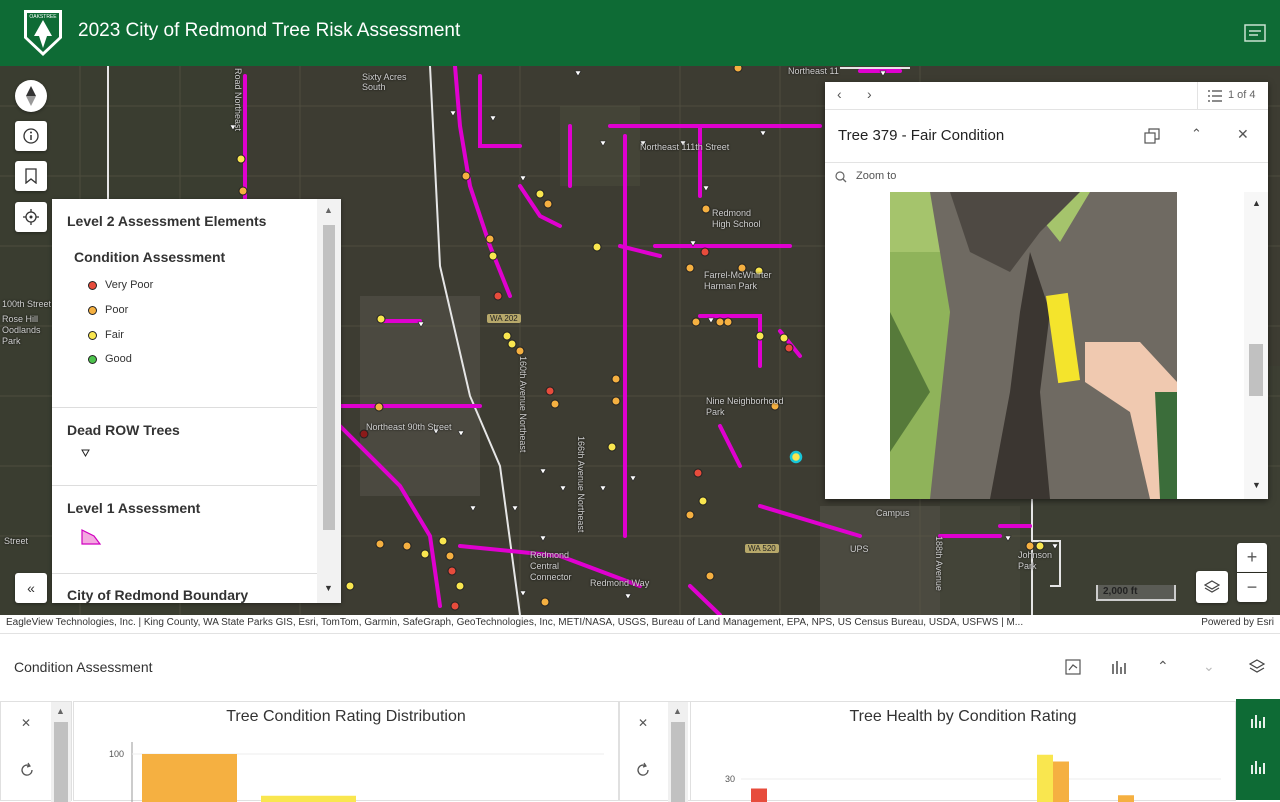 The width and height of the screenshot is (1280, 802). I want to click on chart1-scrollbar: ▲, so click(61, 752).